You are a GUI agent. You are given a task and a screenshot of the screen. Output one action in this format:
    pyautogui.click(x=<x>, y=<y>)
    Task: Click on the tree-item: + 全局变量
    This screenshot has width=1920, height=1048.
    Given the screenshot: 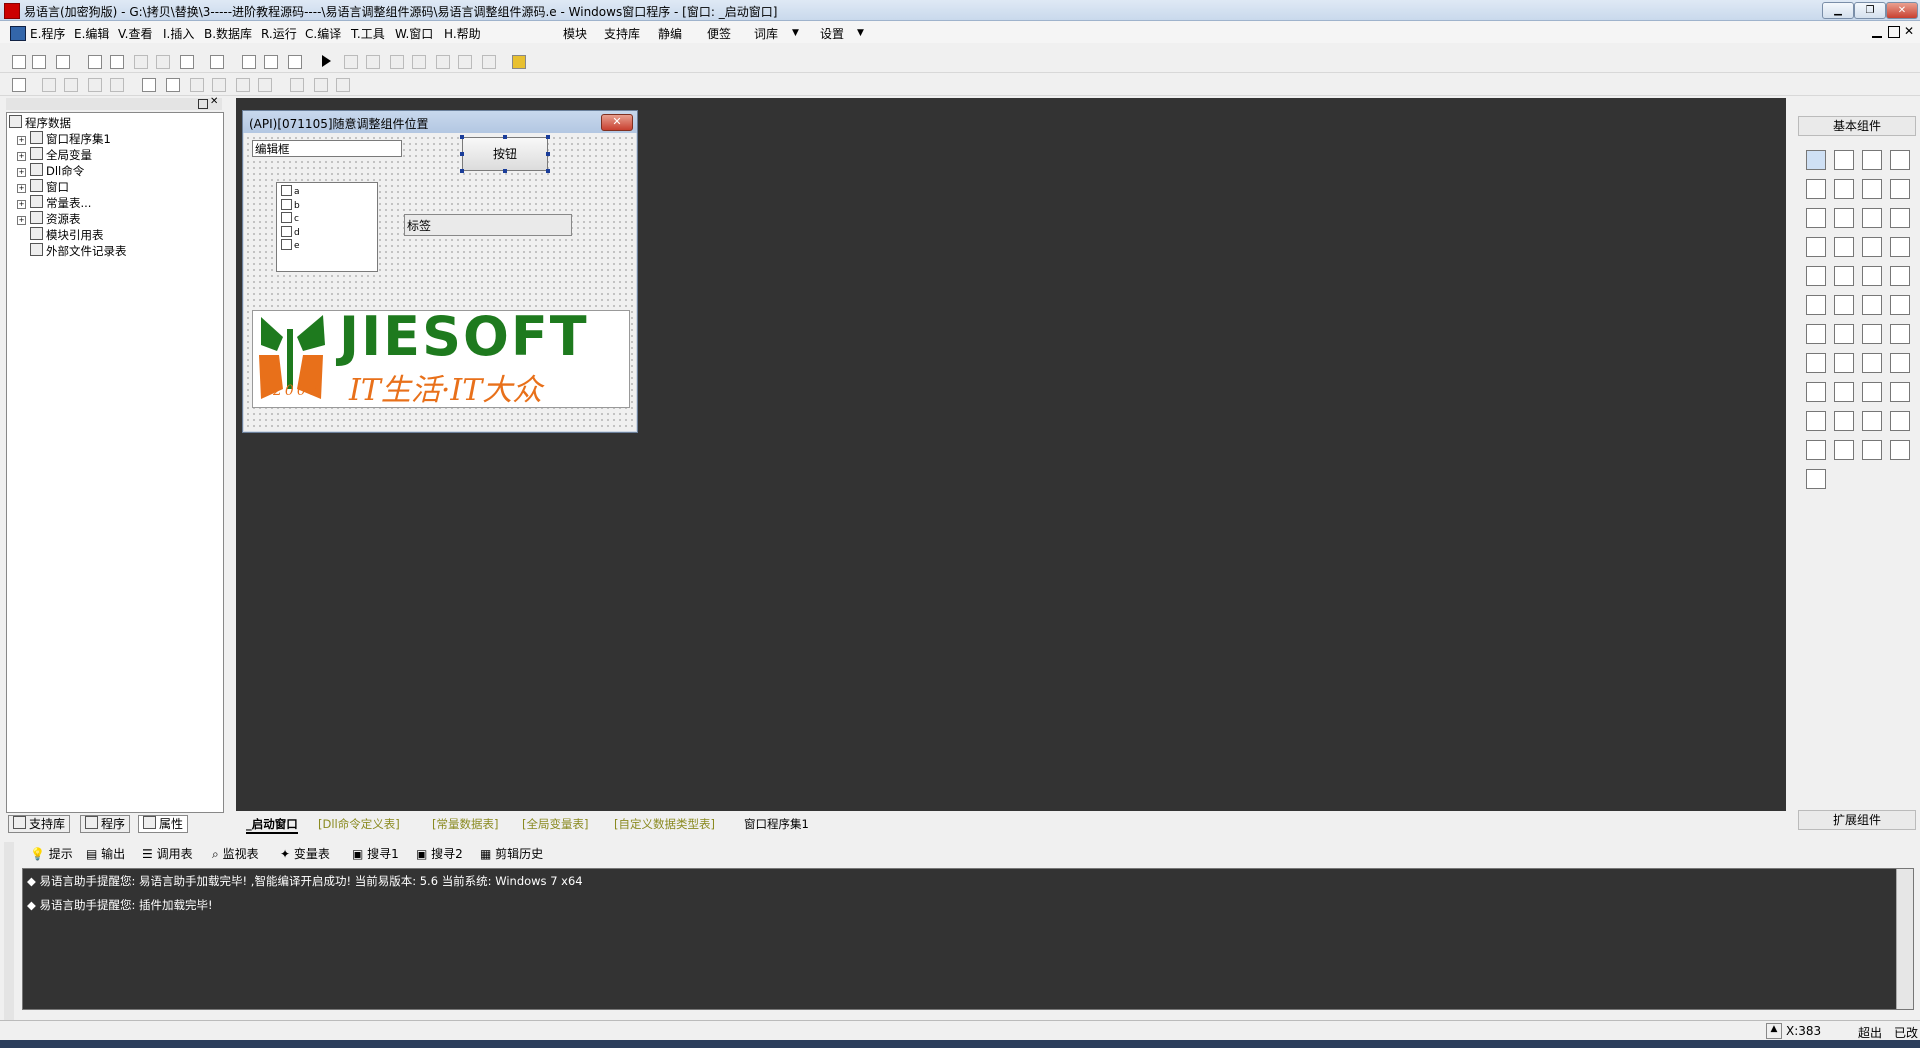 What is the action you would take?
    pyautogui.click(x=54, y=155)
    